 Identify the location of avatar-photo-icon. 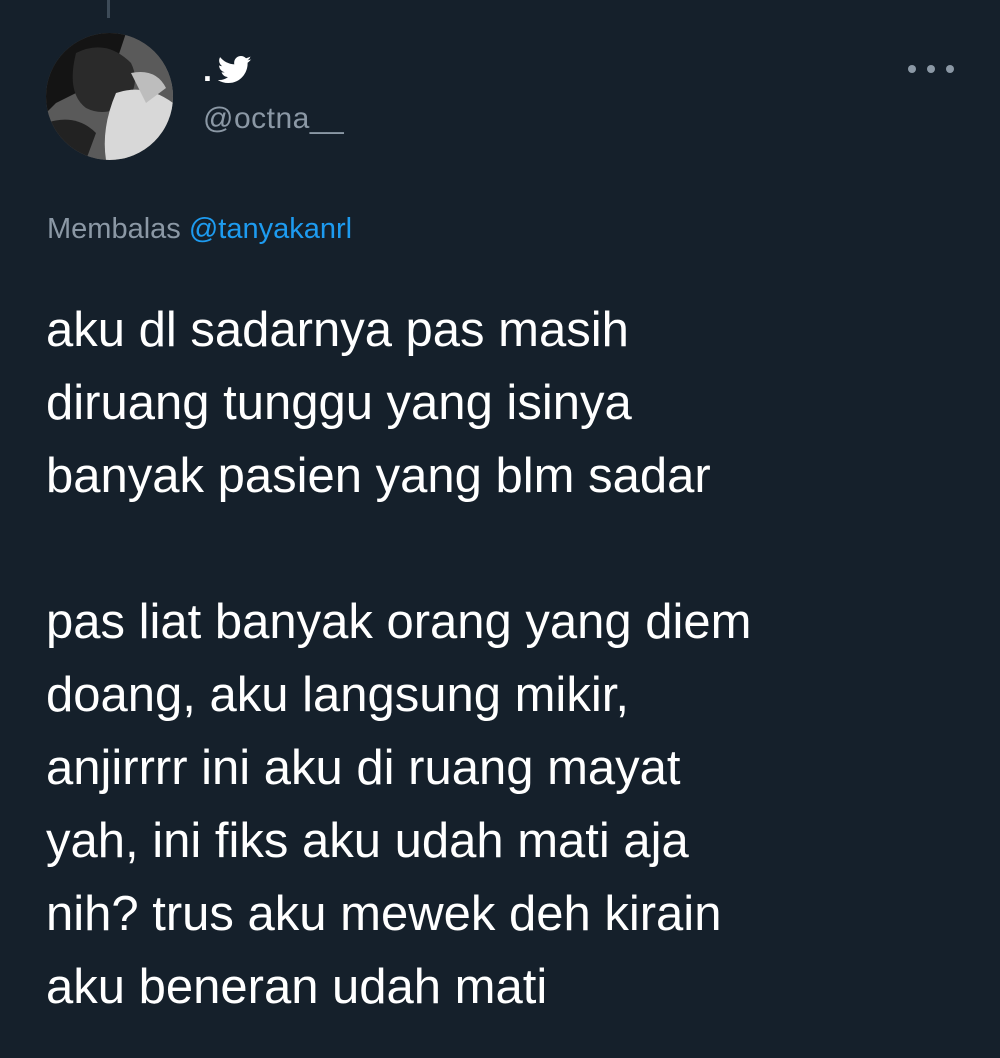
(109, 96).